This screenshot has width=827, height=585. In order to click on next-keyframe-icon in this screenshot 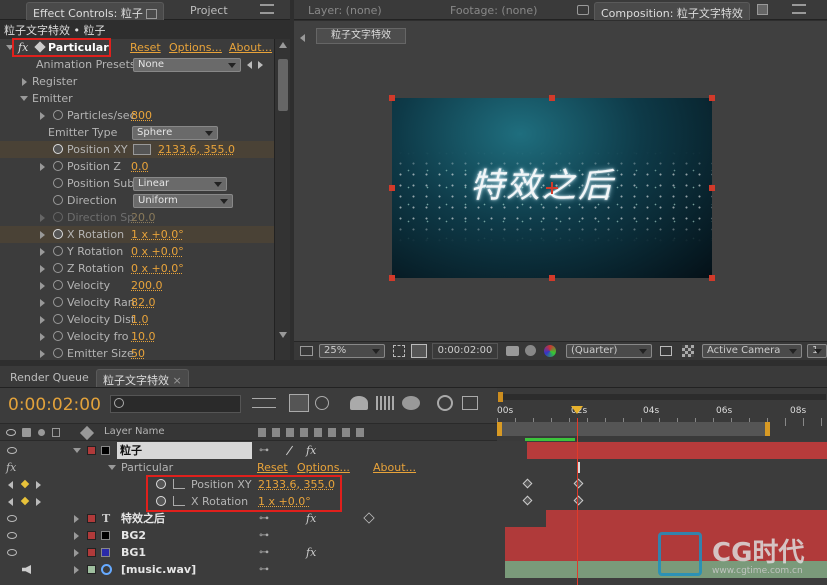, I will do `click(38, 502)`.